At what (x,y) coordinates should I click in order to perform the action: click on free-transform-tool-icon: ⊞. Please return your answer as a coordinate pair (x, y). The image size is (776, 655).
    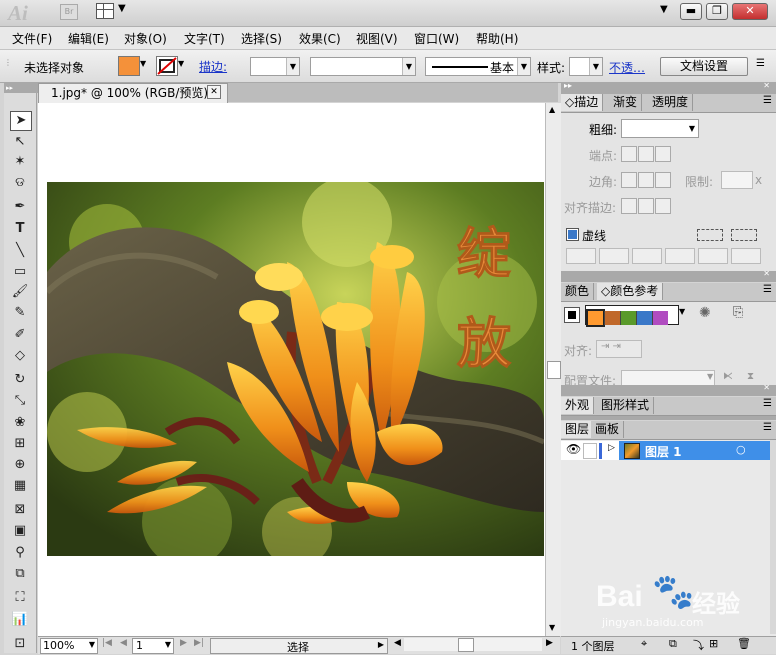
    Looking at the image, I should click on (20, 444).